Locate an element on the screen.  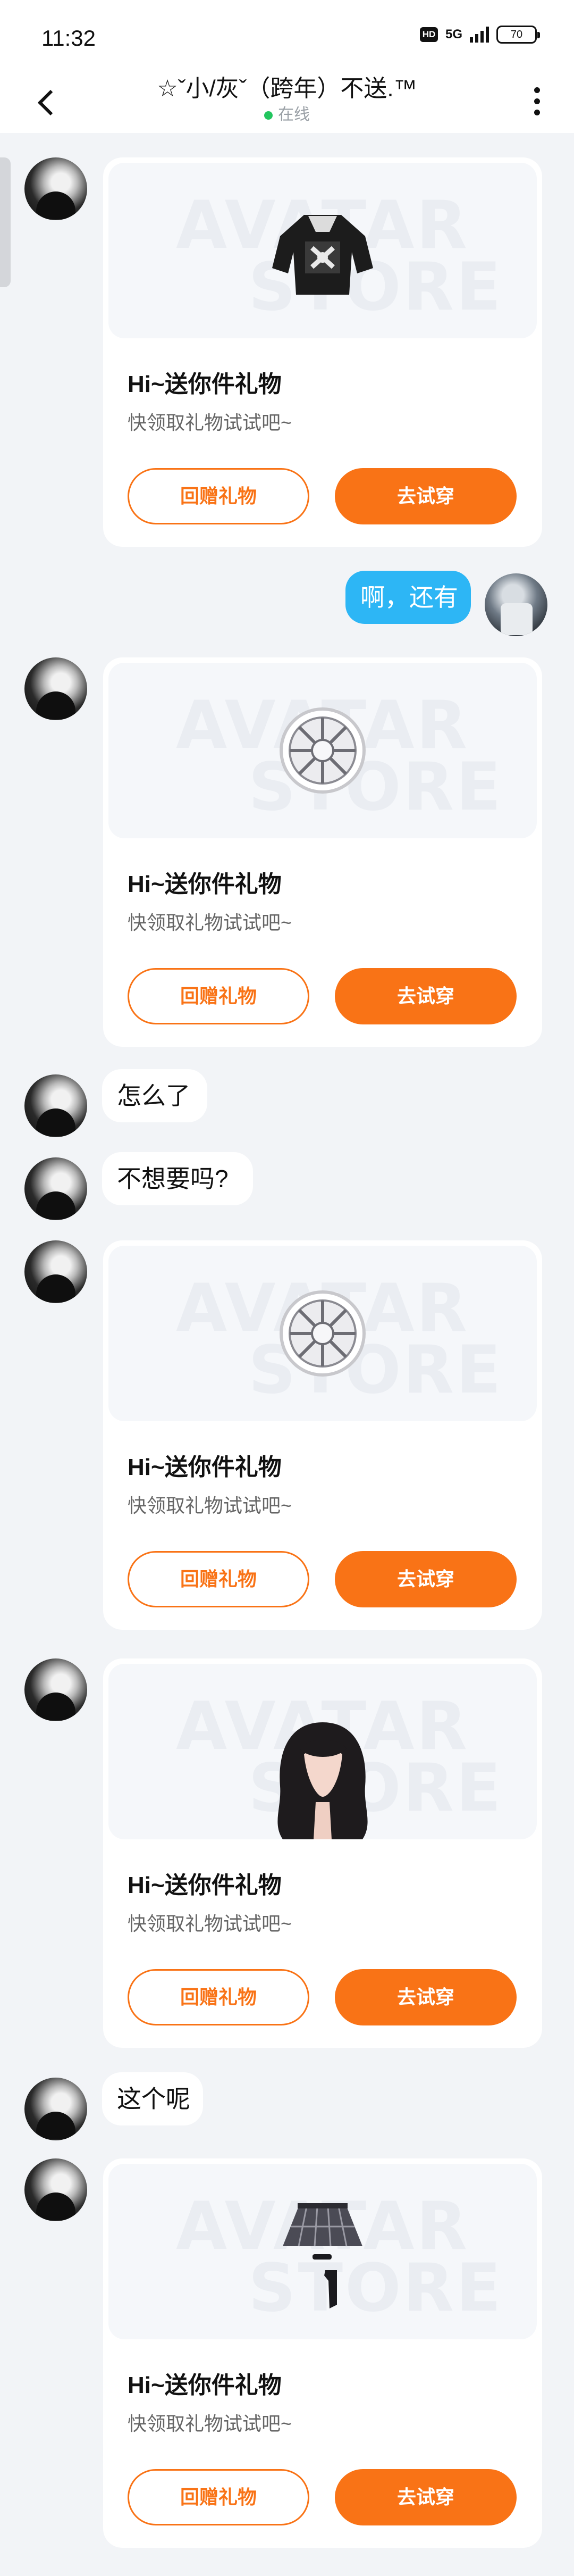
status-bar: 11:32 HD 5G 70 is located at coordinates (287, 34).